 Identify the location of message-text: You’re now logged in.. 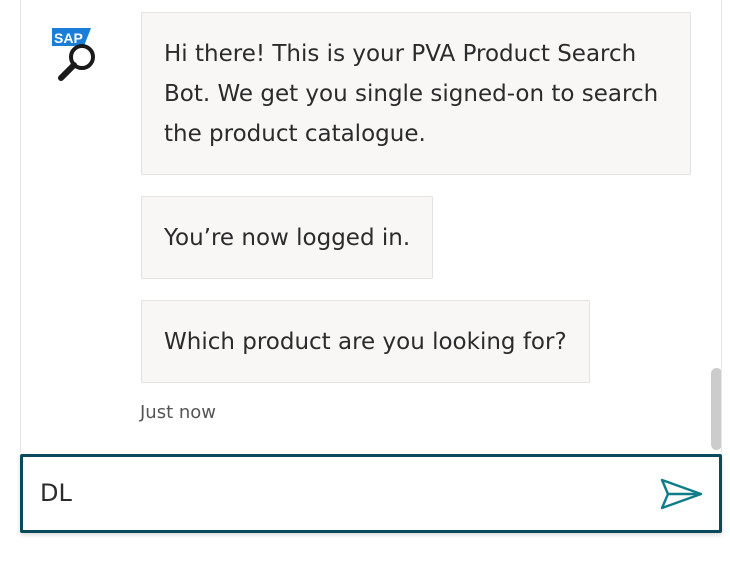
(287, 238).